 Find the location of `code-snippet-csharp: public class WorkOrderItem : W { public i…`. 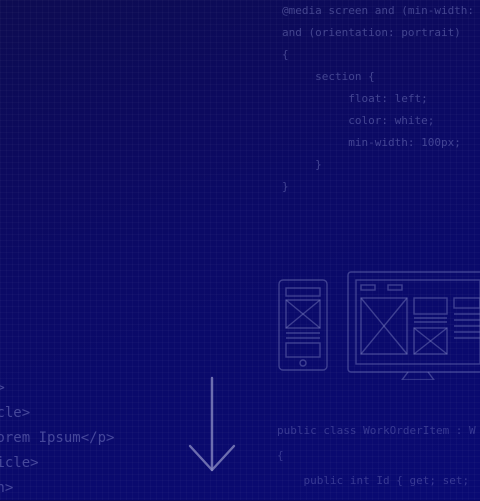

code-snippet-csharp: public class WorkOrderItem : W { public i… is located at coordinates (376, 455).